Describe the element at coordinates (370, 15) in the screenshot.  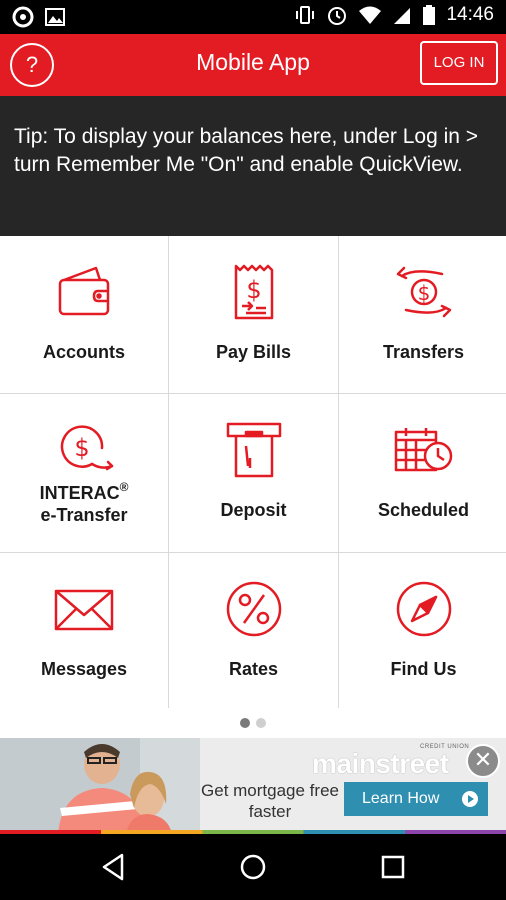
I see `wifi-icon` at that location.